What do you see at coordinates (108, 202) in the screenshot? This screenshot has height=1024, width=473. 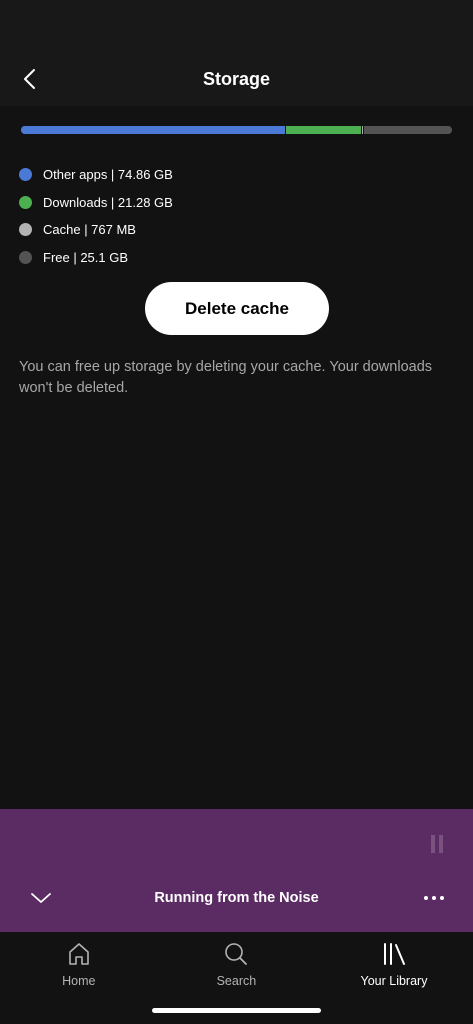 I see `legend-label: Downloads | 21.28 GB` at bounding box center [108, 202].